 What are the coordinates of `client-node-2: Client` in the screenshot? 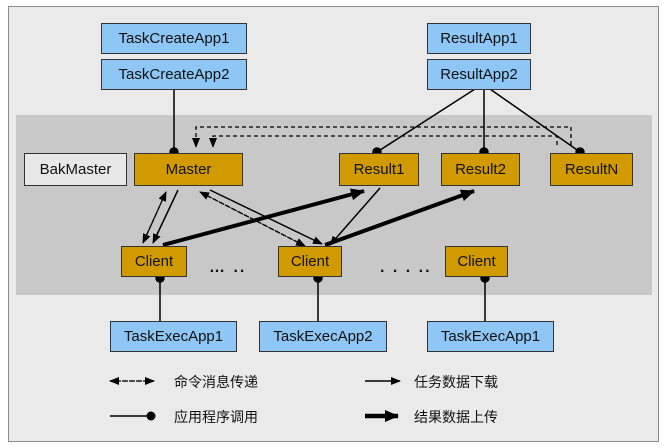 It's located at (310, 261).